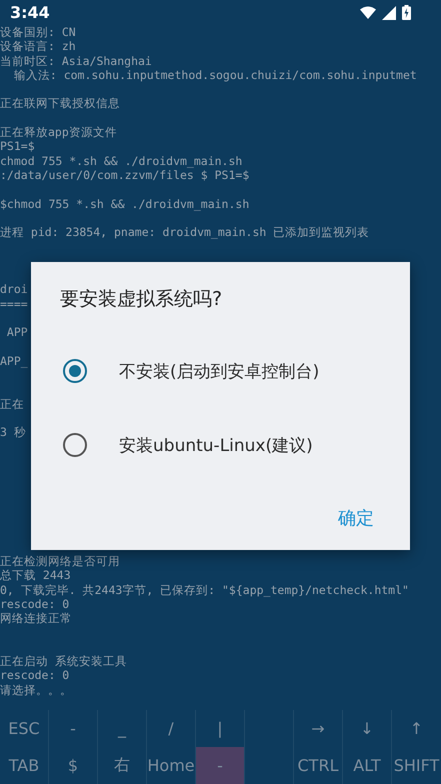 This screenshot has height=784, width=441. What do you see at coordinates (171, 728) in the screenshot?
I see `extra-key: /` at bounding box center [171, 728].